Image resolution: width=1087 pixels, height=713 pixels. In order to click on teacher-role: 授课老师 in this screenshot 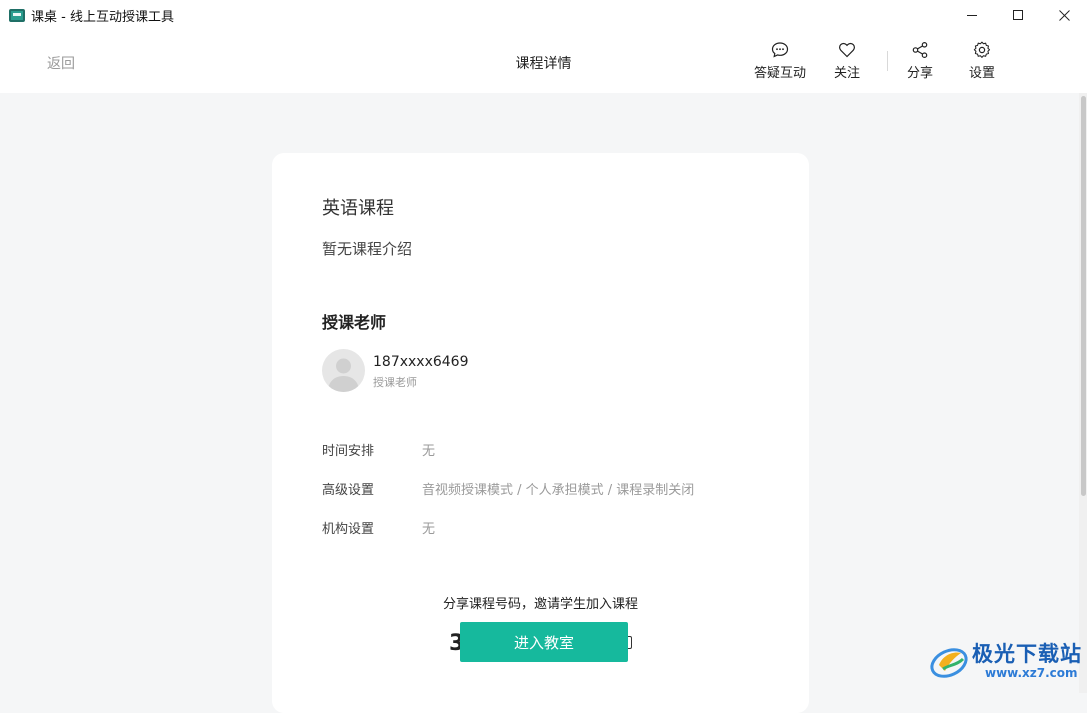, I will do `click(395, 382)`.